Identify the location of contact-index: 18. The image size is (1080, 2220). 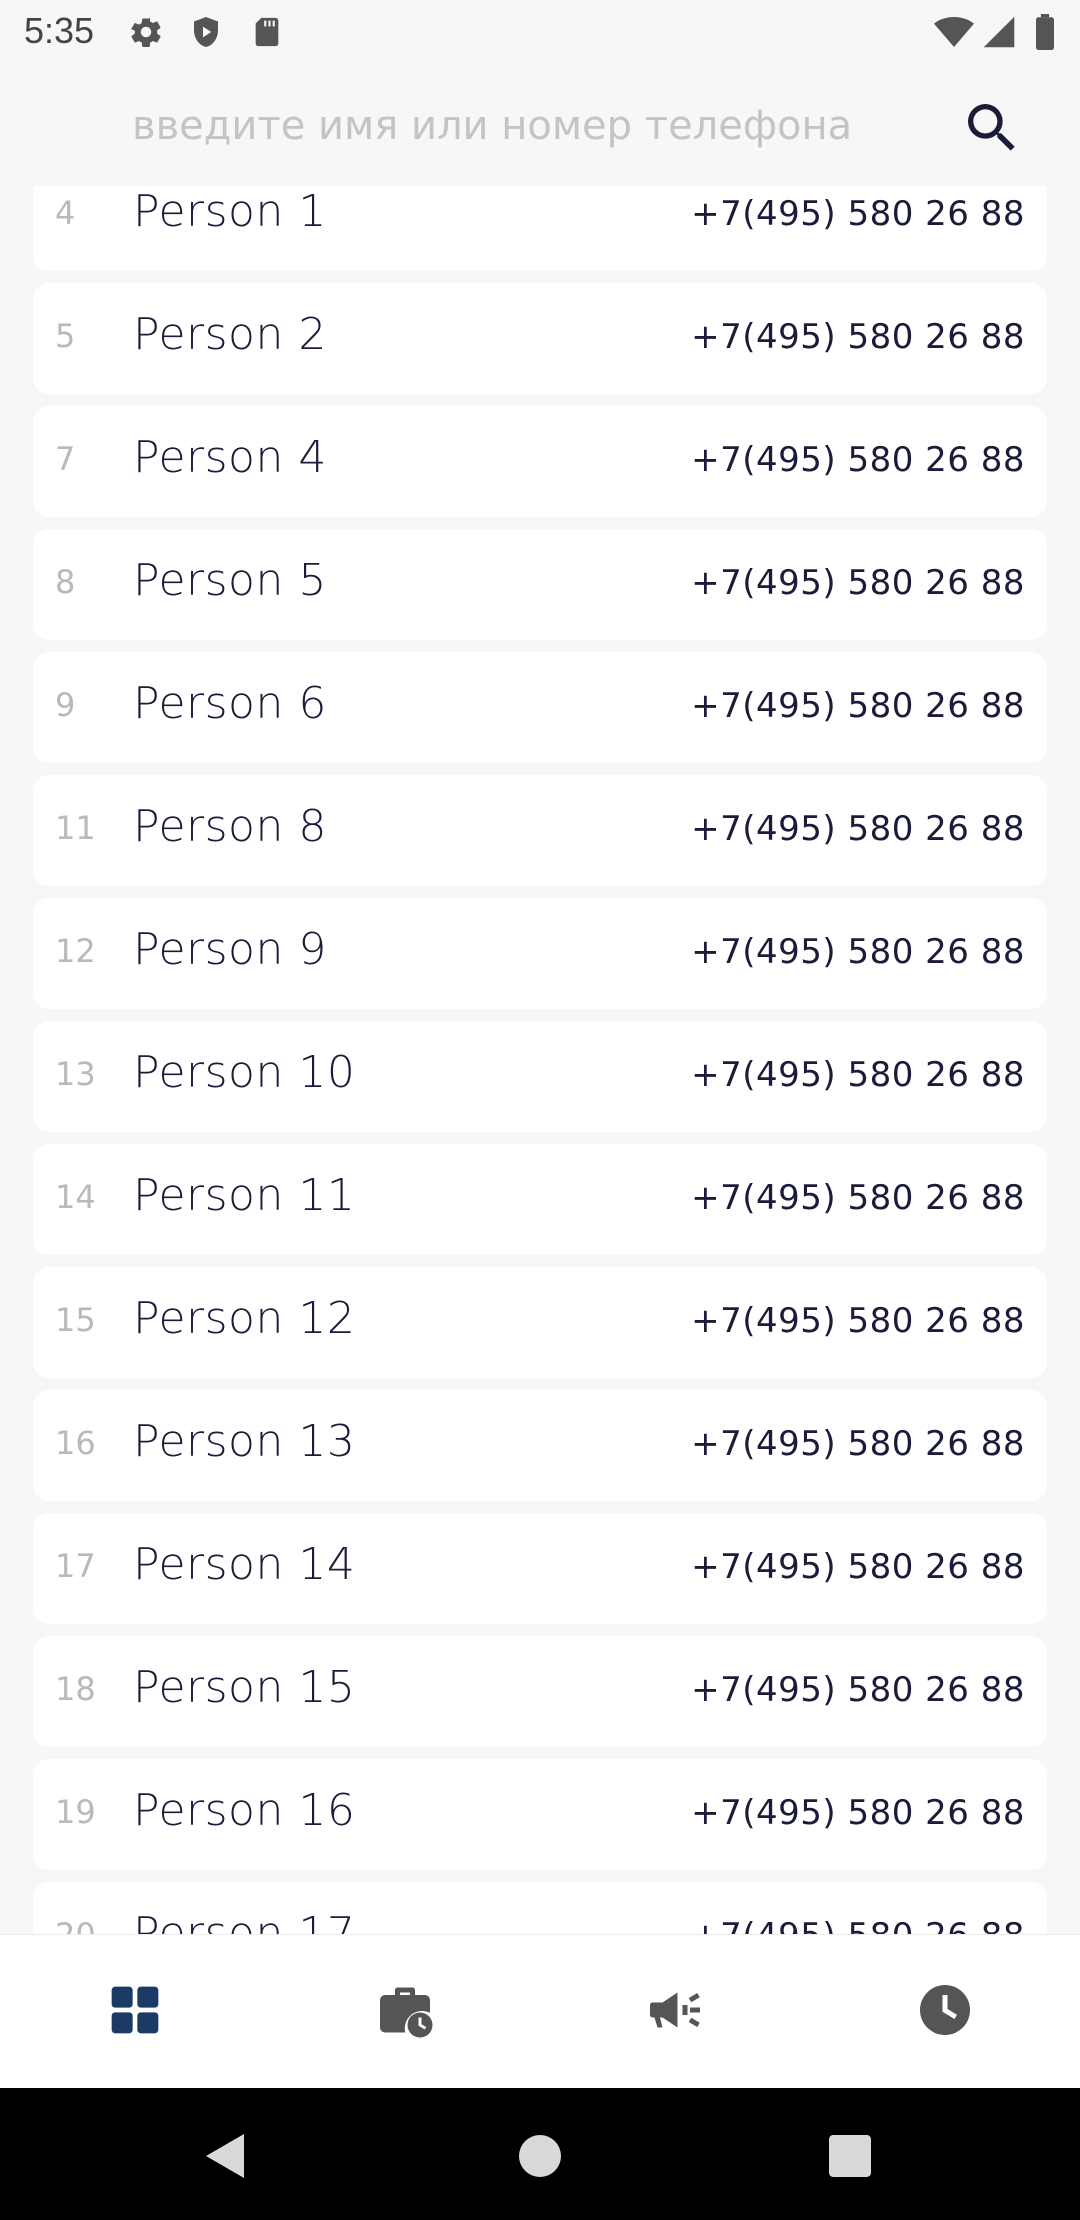
(75, 1689).